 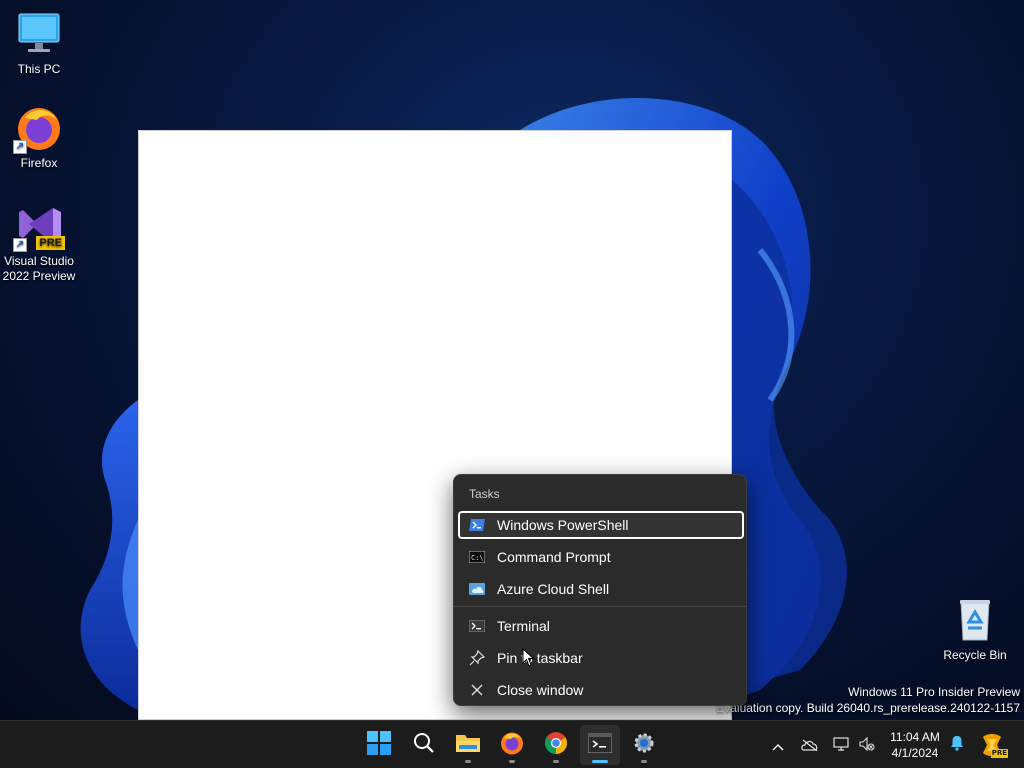 I want to click on jumplist-item-azure-cloud-shell: Azure Cloud Shell, so click(x=601, y=589).